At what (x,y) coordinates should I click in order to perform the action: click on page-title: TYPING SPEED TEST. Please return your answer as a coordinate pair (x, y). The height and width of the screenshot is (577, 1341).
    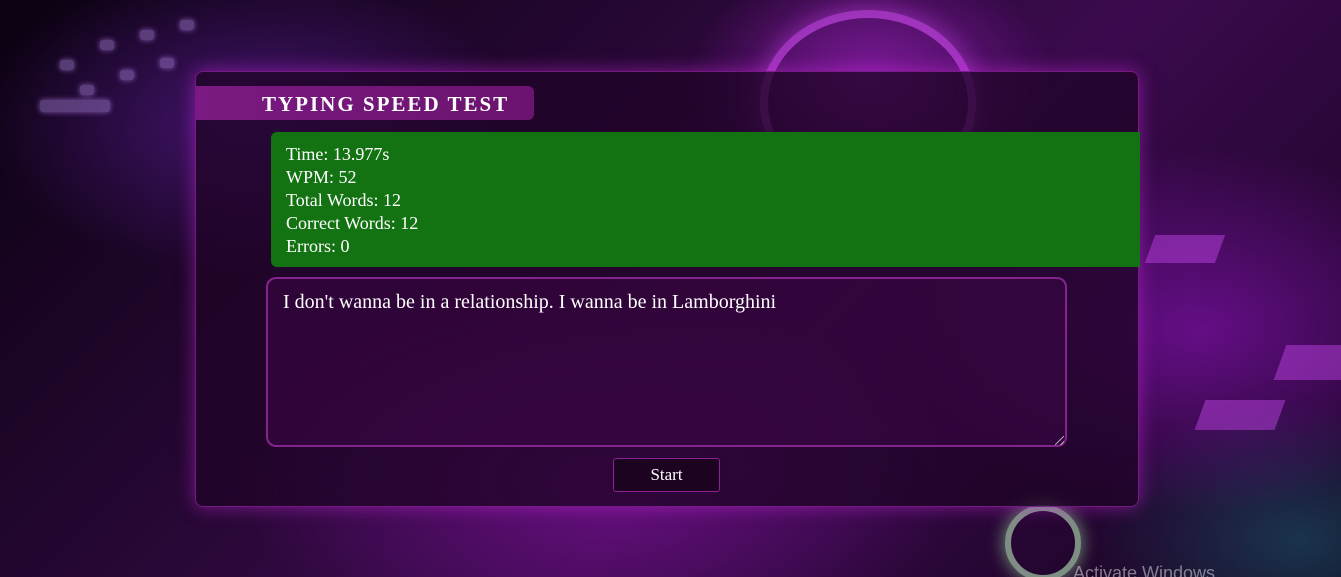
    Looking at the image, I should click on (386, 104).